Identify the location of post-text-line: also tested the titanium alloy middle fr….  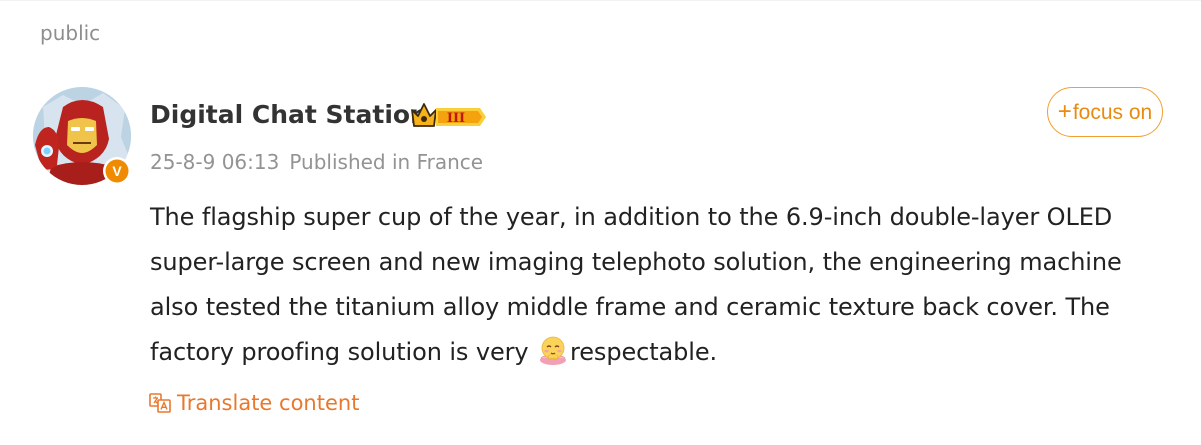
(630, 307).